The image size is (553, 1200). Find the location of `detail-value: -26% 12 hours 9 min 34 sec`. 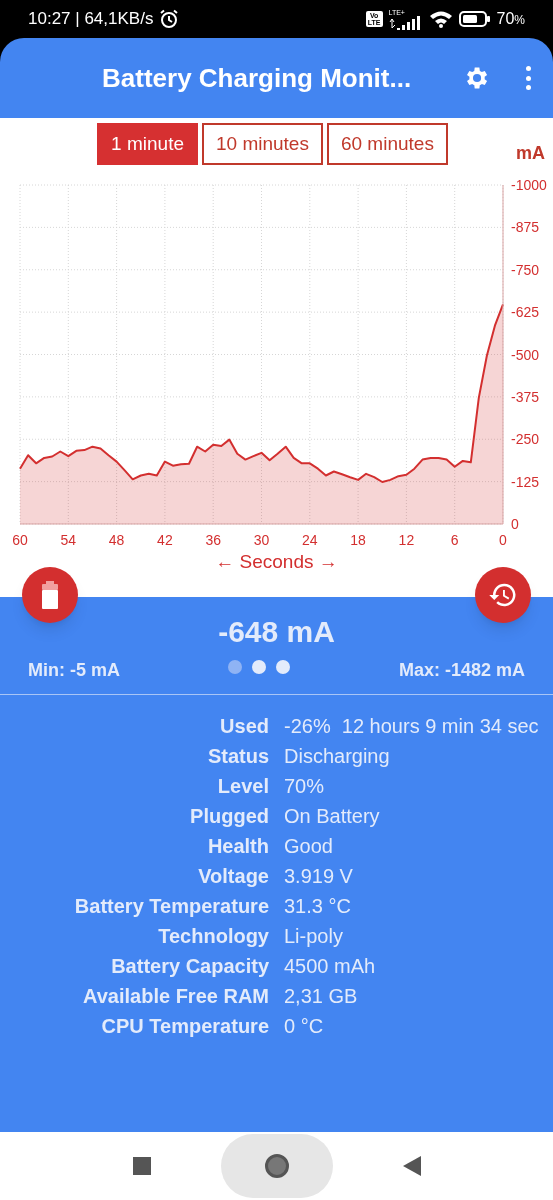

detail-value: -26% 12 hours 9 min 34 sec is located at coordinates (412, 726).